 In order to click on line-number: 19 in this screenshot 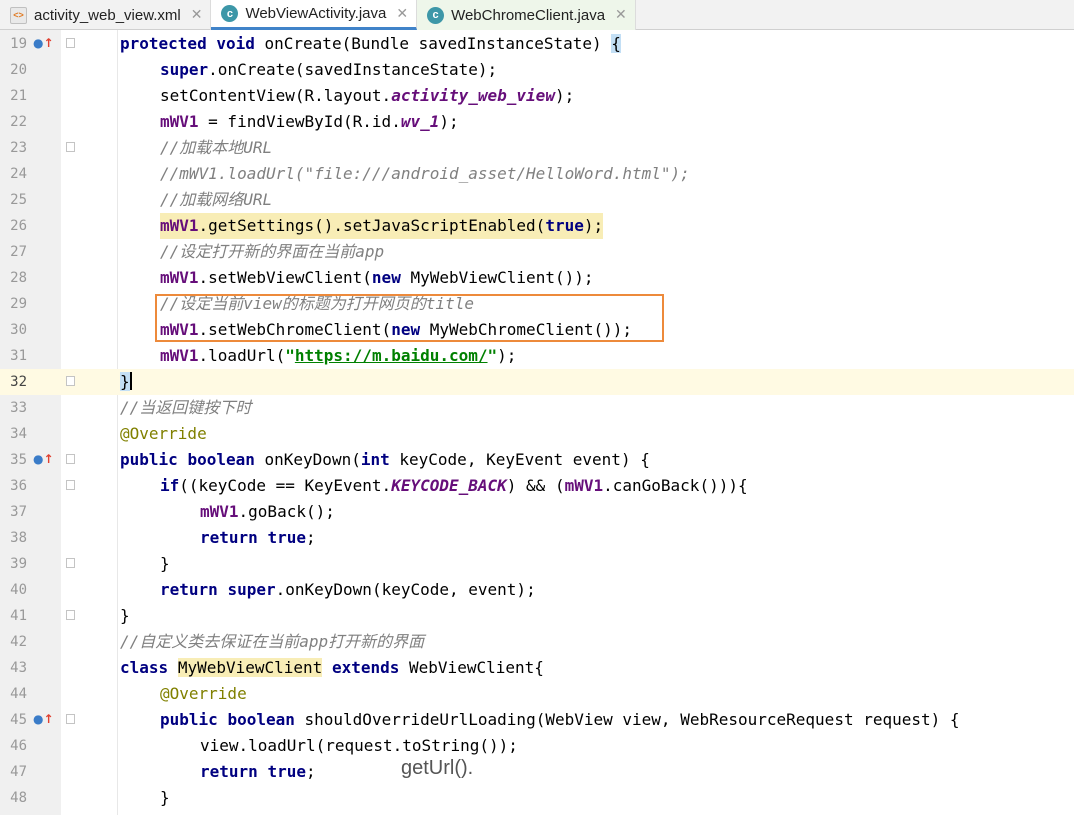, I will do `click(18, 44)`.